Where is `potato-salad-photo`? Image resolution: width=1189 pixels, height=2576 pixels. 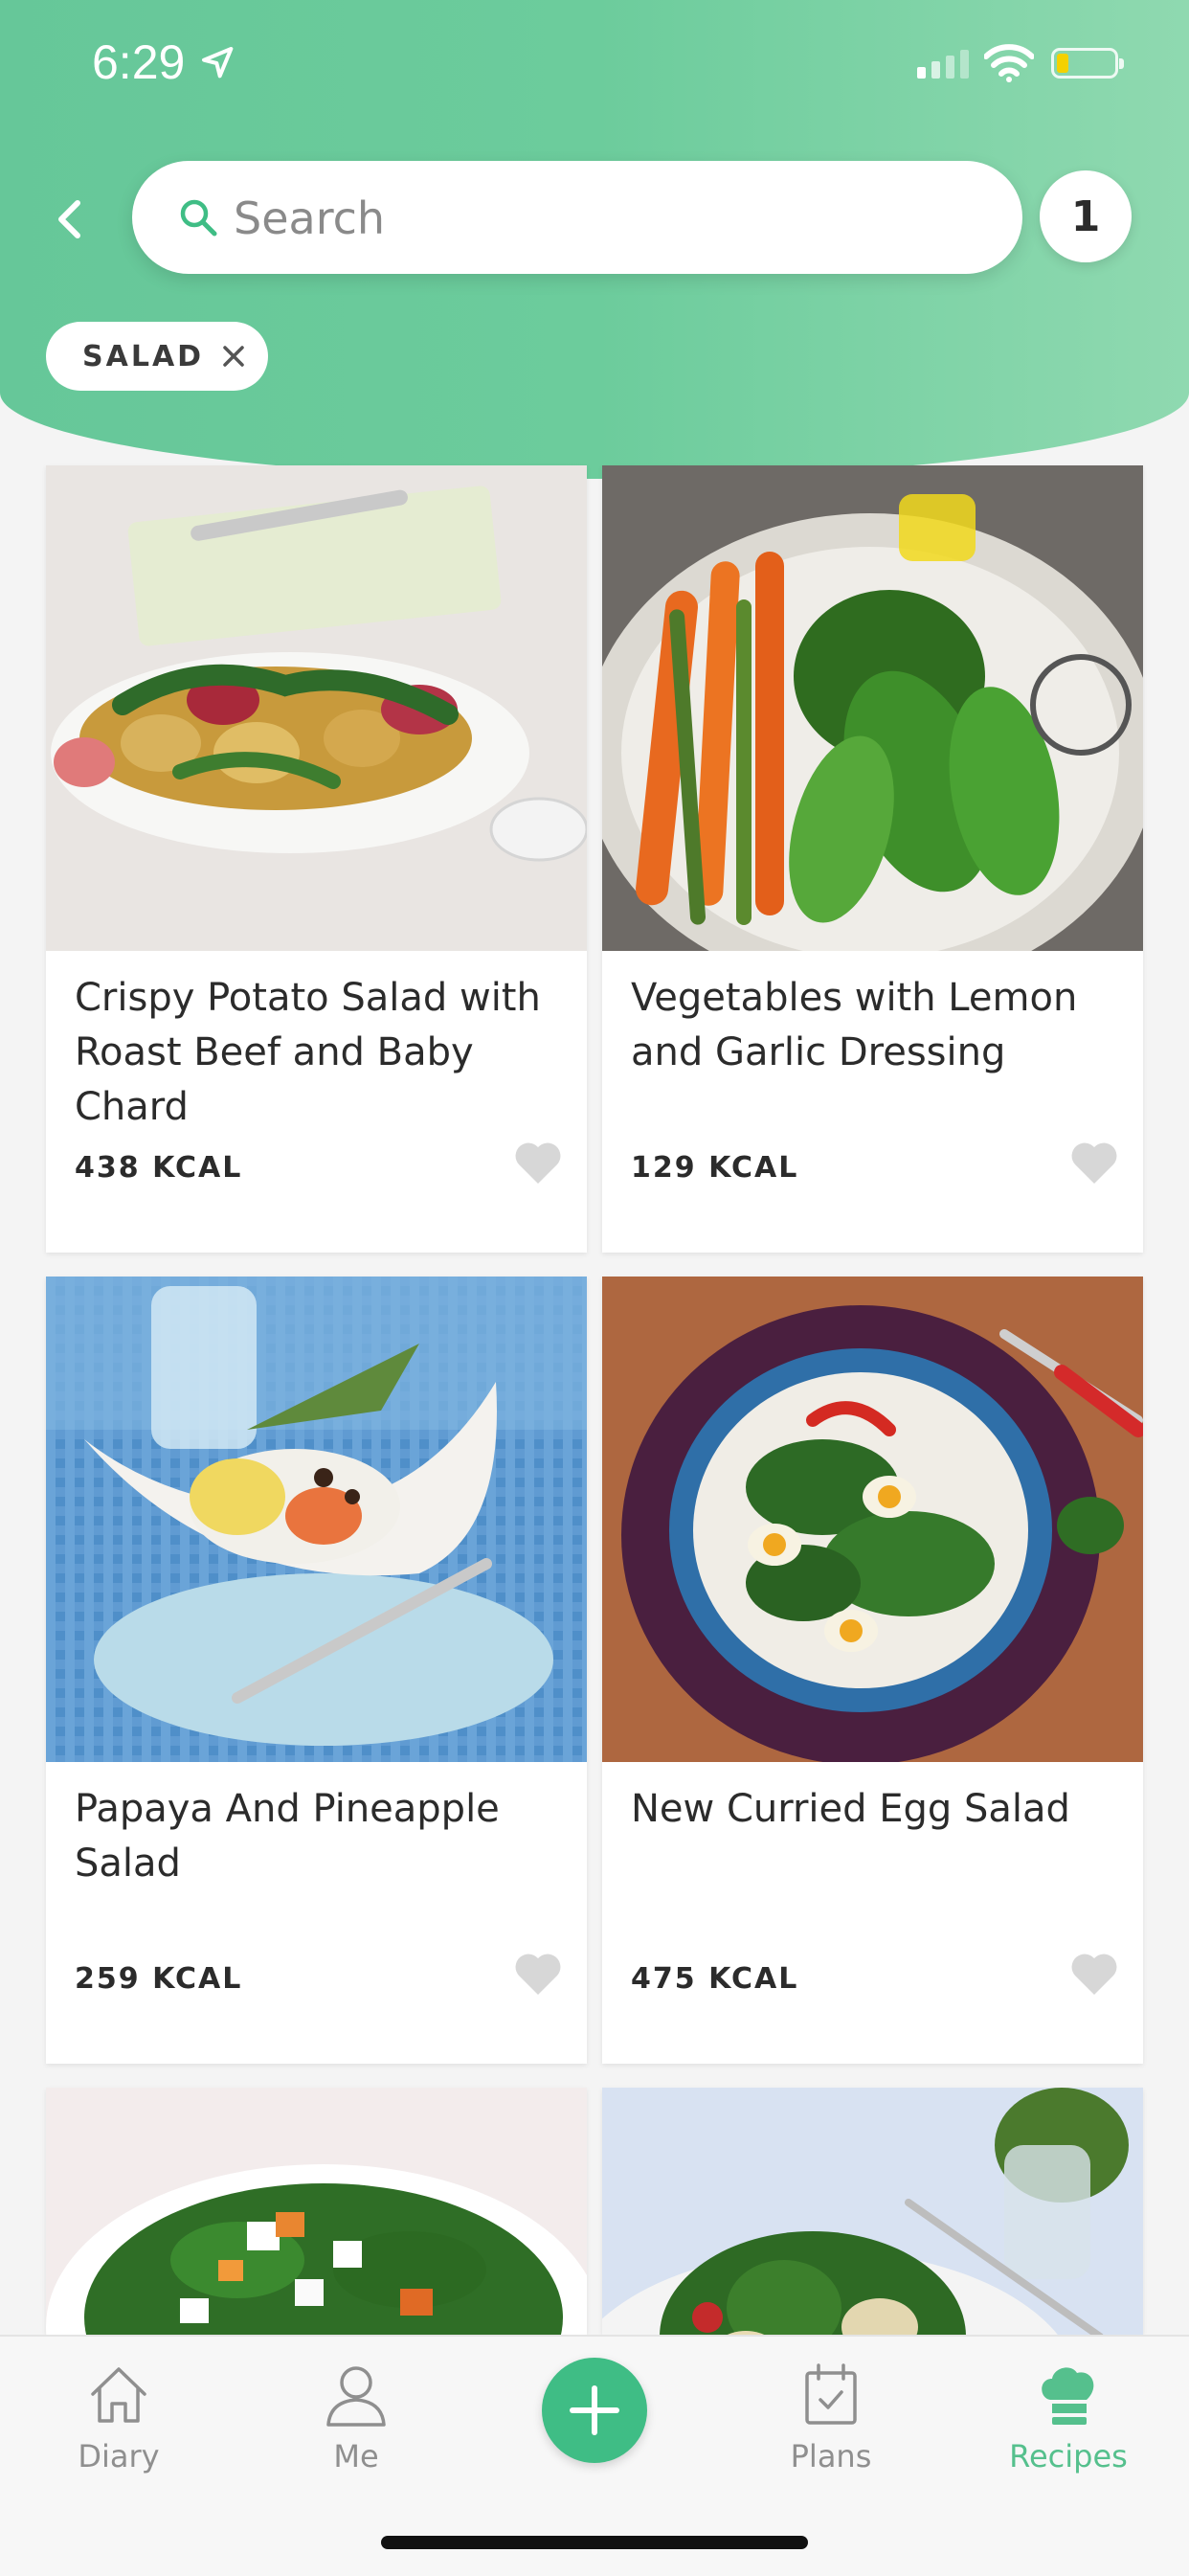
potato-salad-photo is located at coordinates (316, 708).